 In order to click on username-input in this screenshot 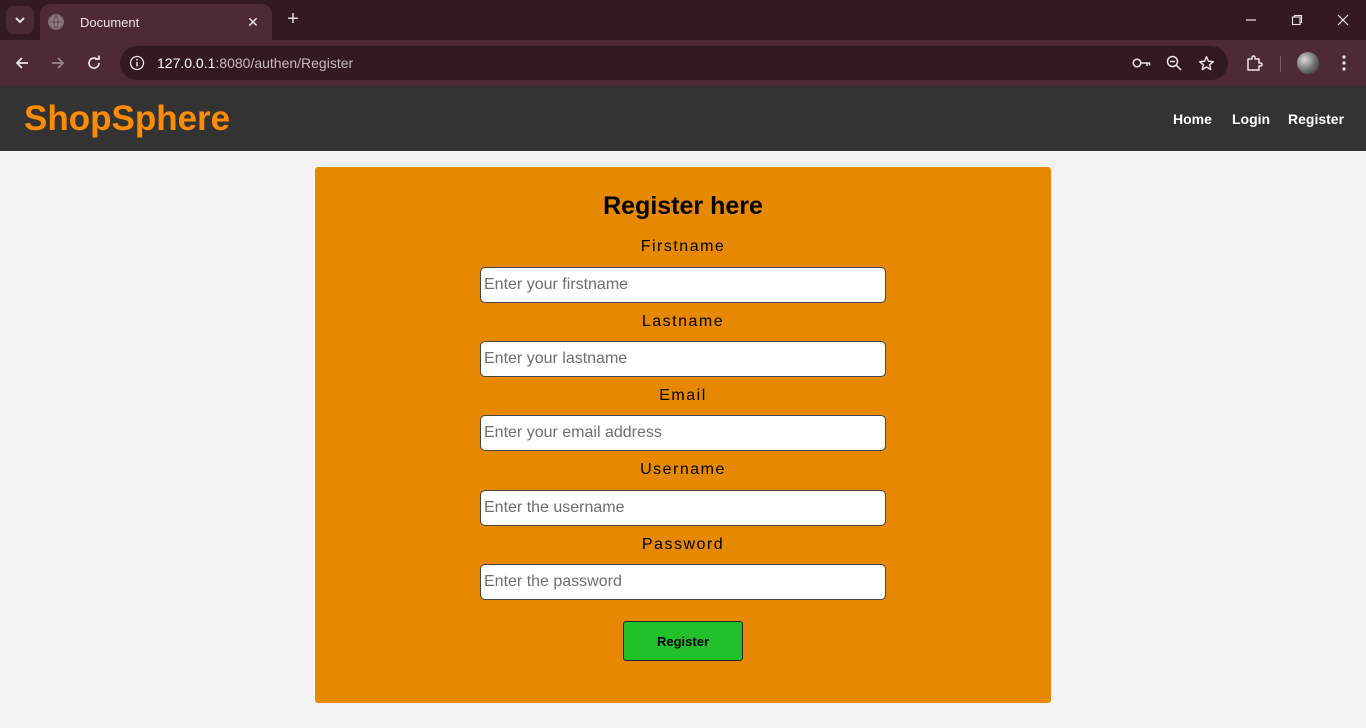, I will do `click(683, 508)`.